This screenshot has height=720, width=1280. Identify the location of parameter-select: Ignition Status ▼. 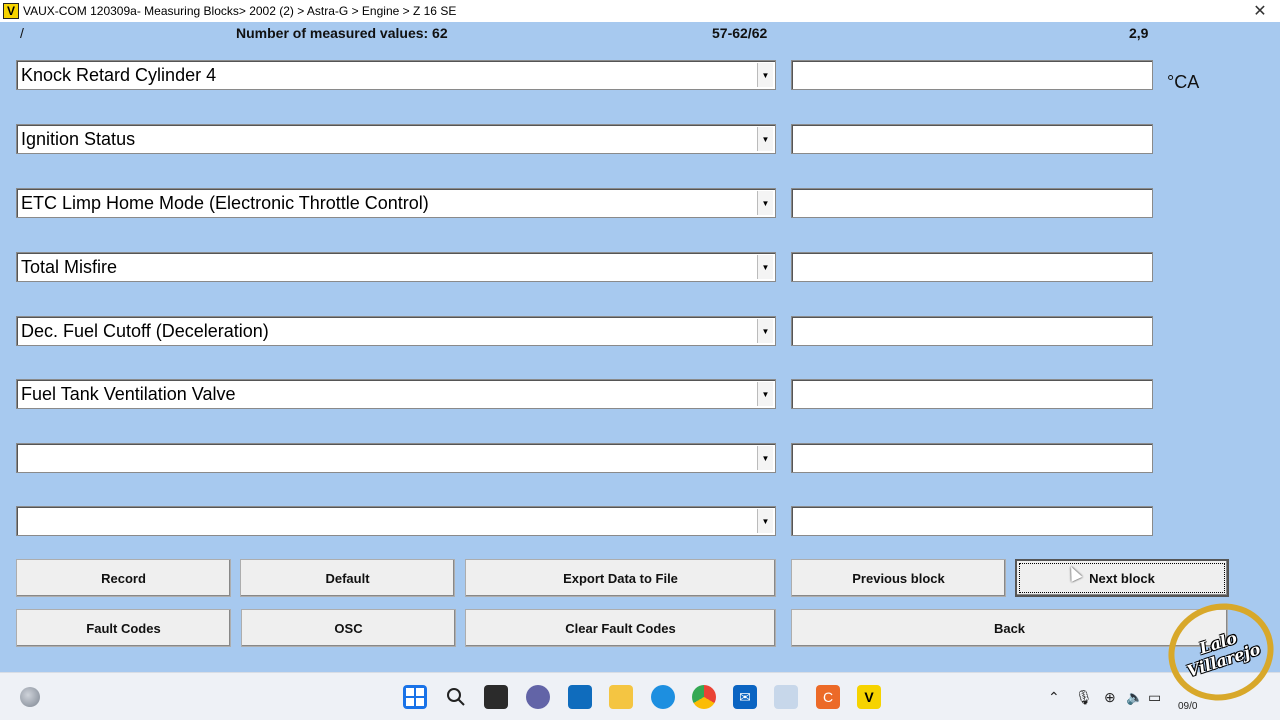
(396, 139).